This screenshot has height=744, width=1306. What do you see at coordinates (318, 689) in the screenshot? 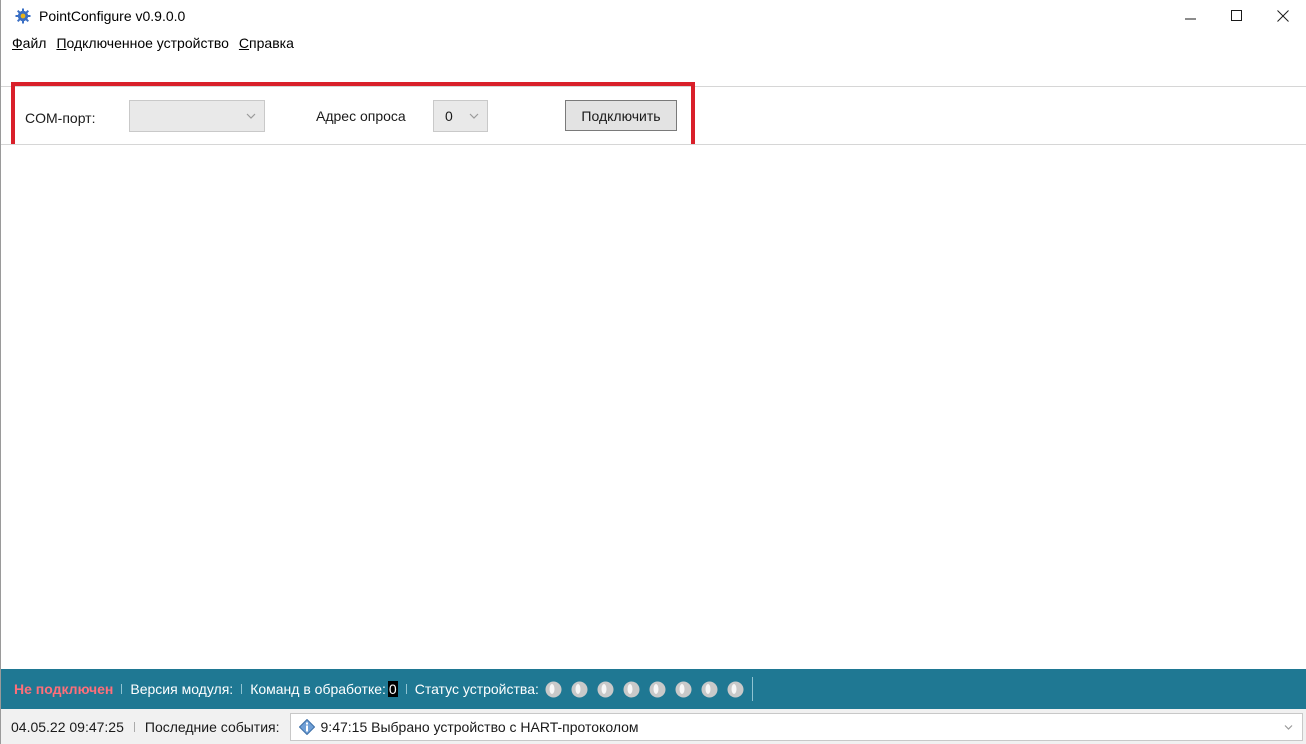
I see `commands-label: Команд в обработке:` at bounding box center [318, 689].